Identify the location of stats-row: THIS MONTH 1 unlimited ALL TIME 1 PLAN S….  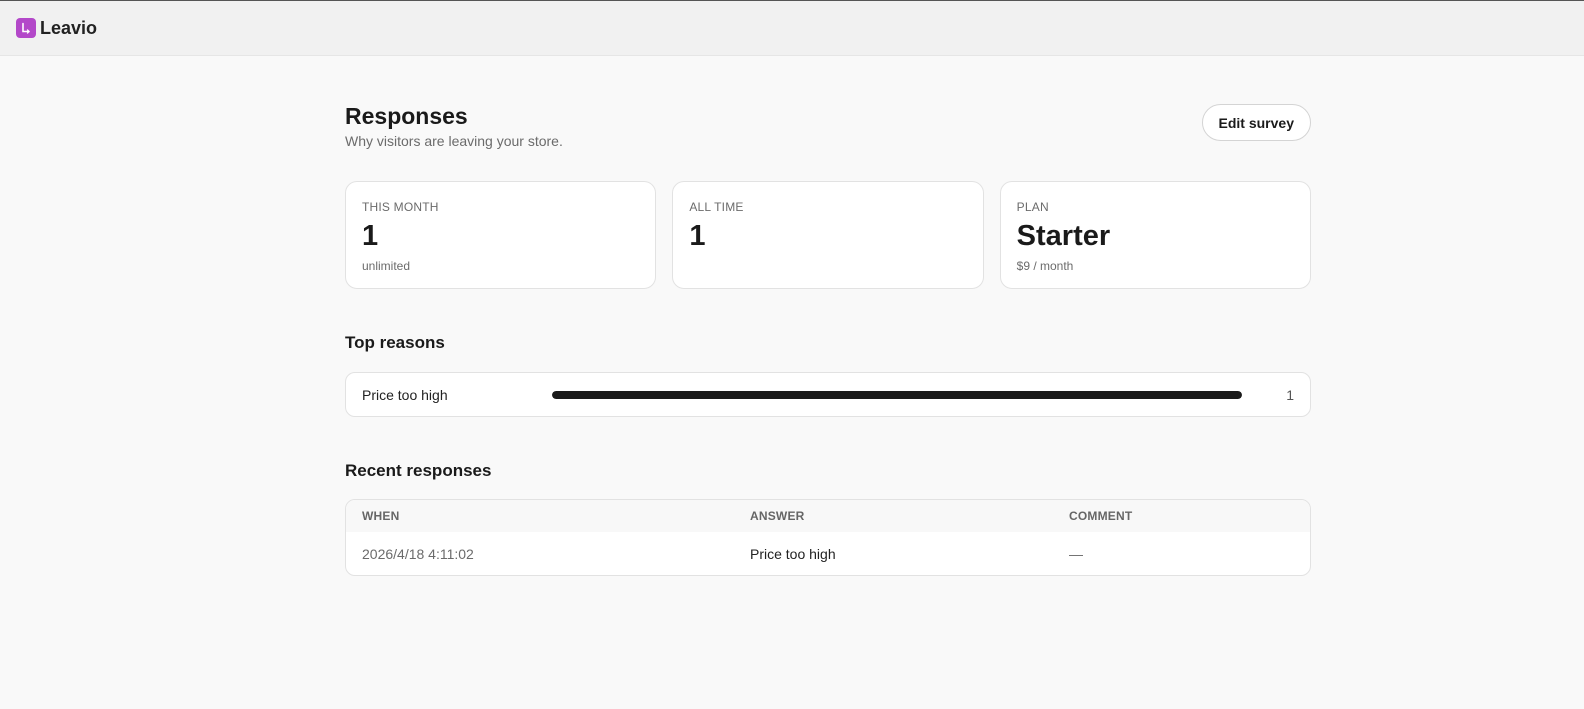
(828, 235).